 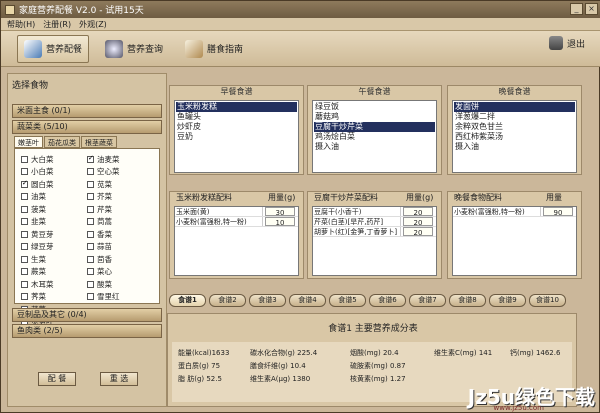 What do you see at coordinates (566, 43) in the screenshot?
I see `exit-button: 退出` at bounding box center [566, 43].